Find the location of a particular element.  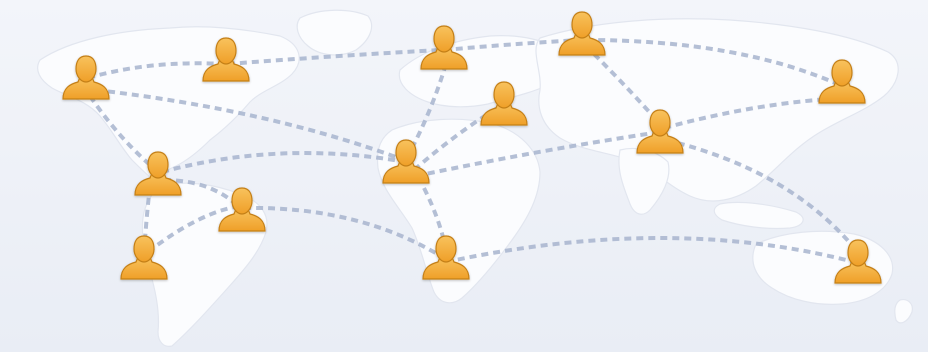

continent-new-zealand is located at coordinates (903, 311).